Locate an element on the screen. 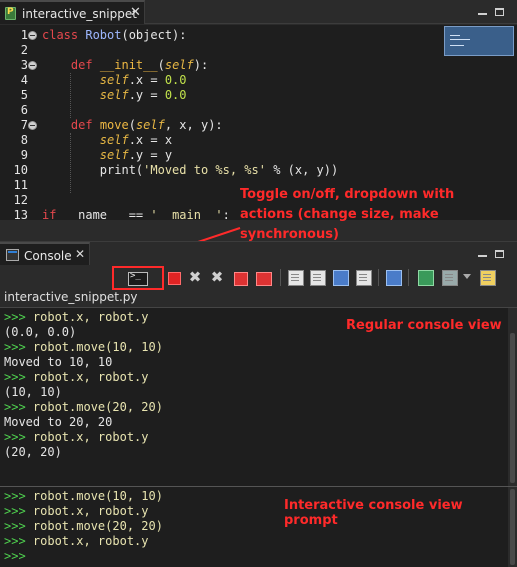 The width and height of the screenshot is (517, 567). display-console-icon is located at coordinates (264, 279).